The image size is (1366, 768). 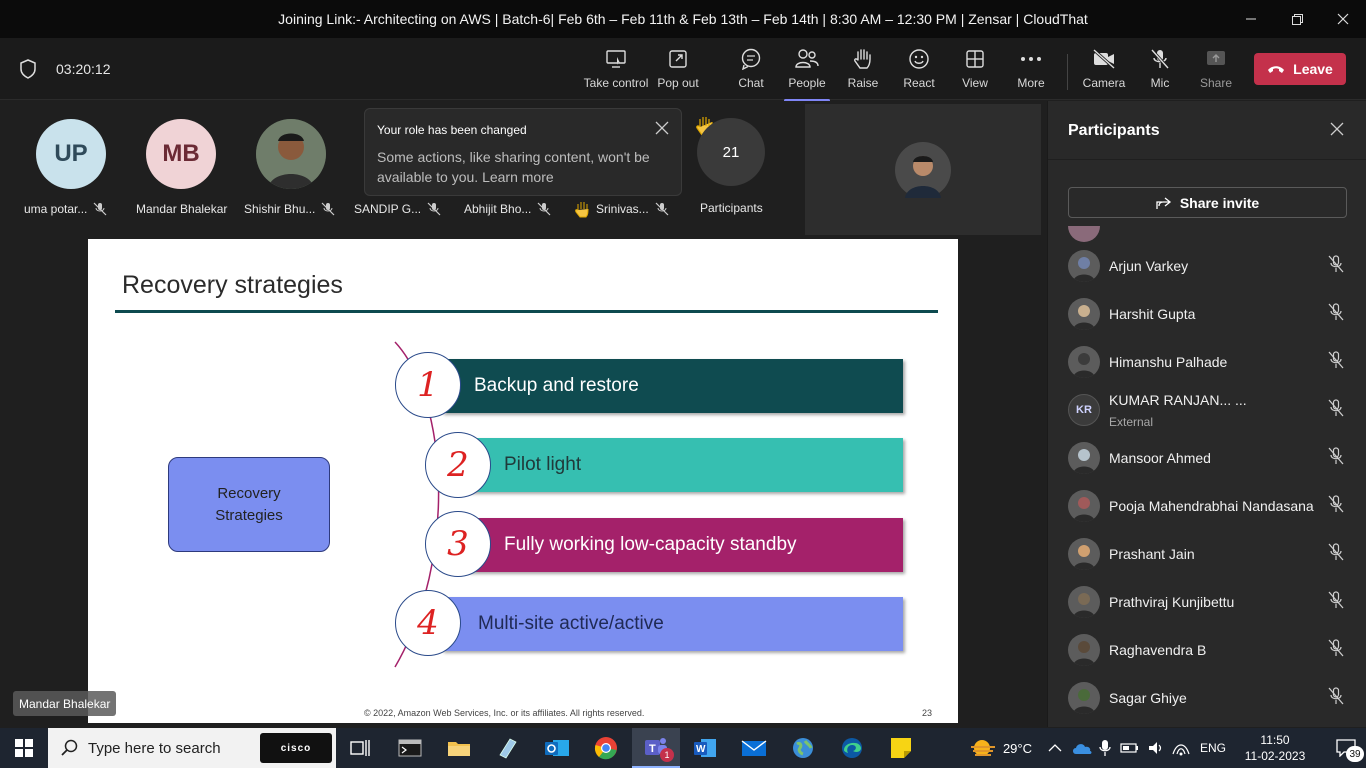 What do you see at coordinates (154, 748) in the screenshot?
I see `search-placeholder: Type here to search` at bounding box center [154, 748].